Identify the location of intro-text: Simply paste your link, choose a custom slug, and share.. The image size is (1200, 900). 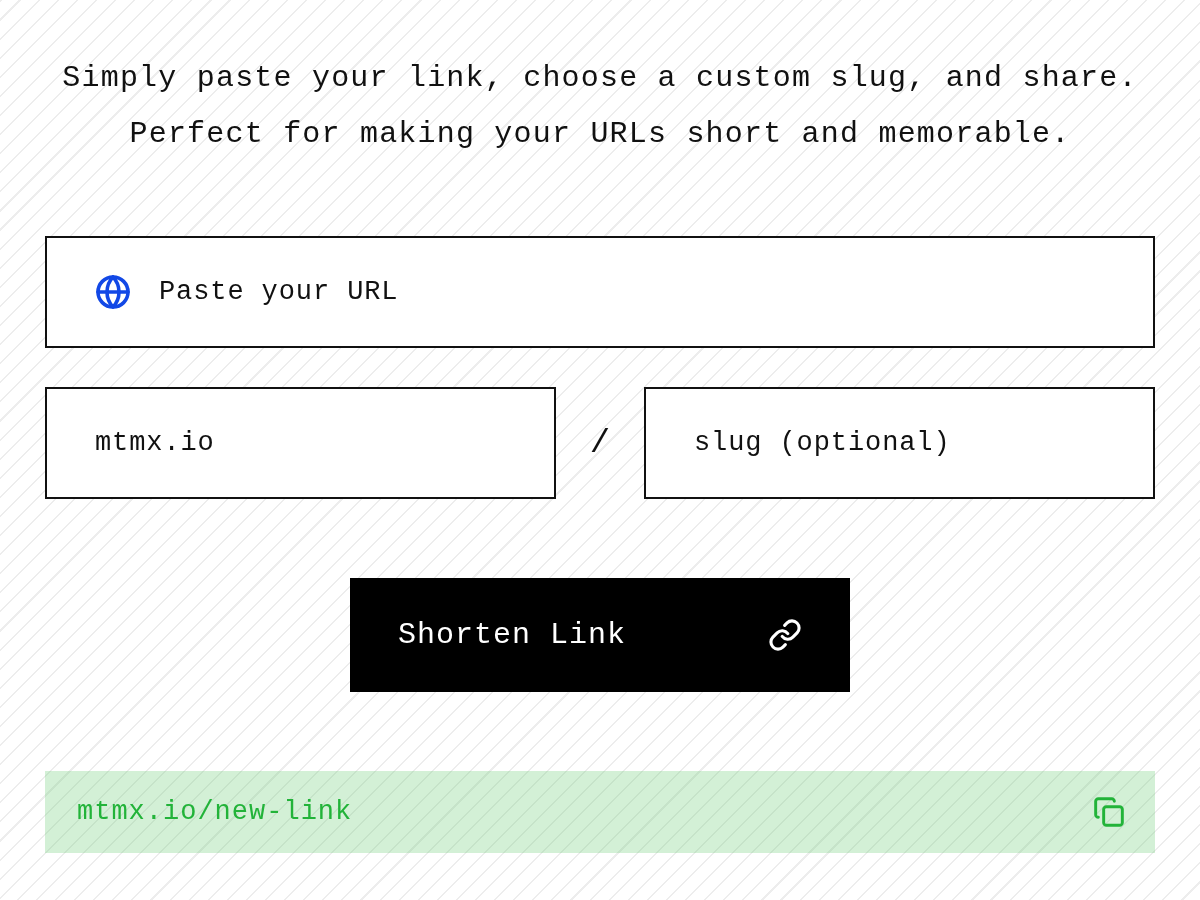
(600, 78).